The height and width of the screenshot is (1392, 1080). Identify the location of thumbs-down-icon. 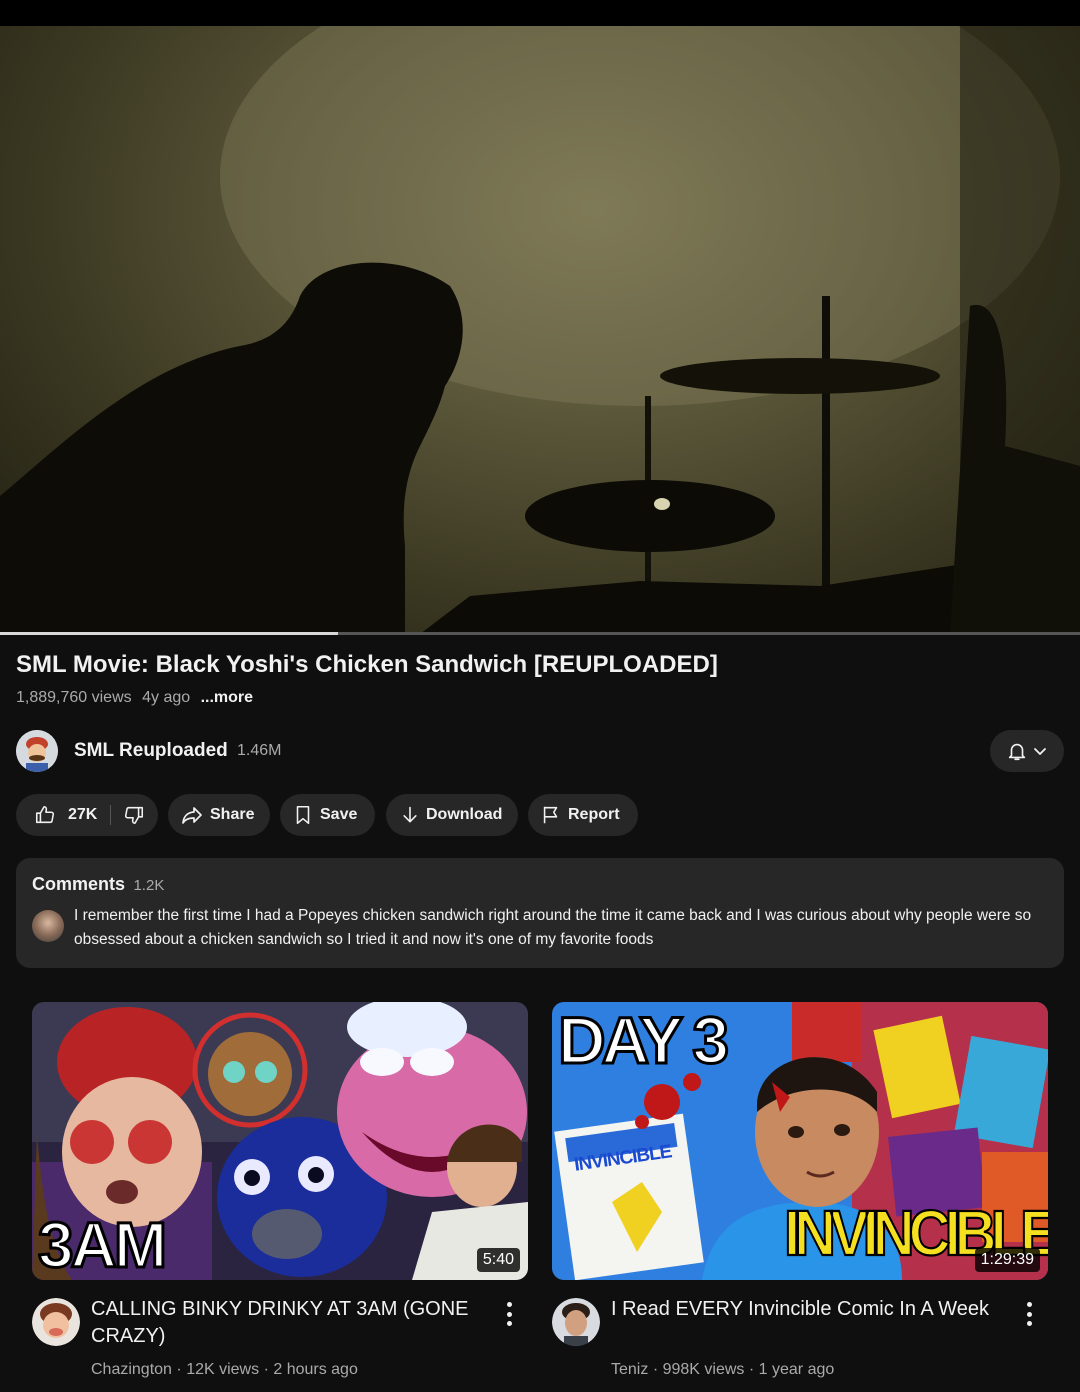
(134, 815).